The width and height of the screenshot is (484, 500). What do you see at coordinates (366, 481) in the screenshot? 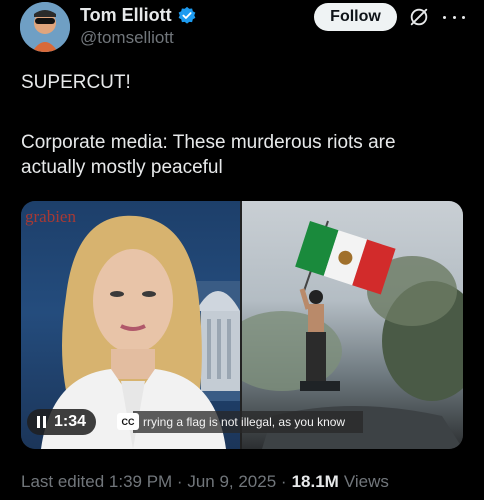
I see `views-label: Views` at bounding box center [366, 481].